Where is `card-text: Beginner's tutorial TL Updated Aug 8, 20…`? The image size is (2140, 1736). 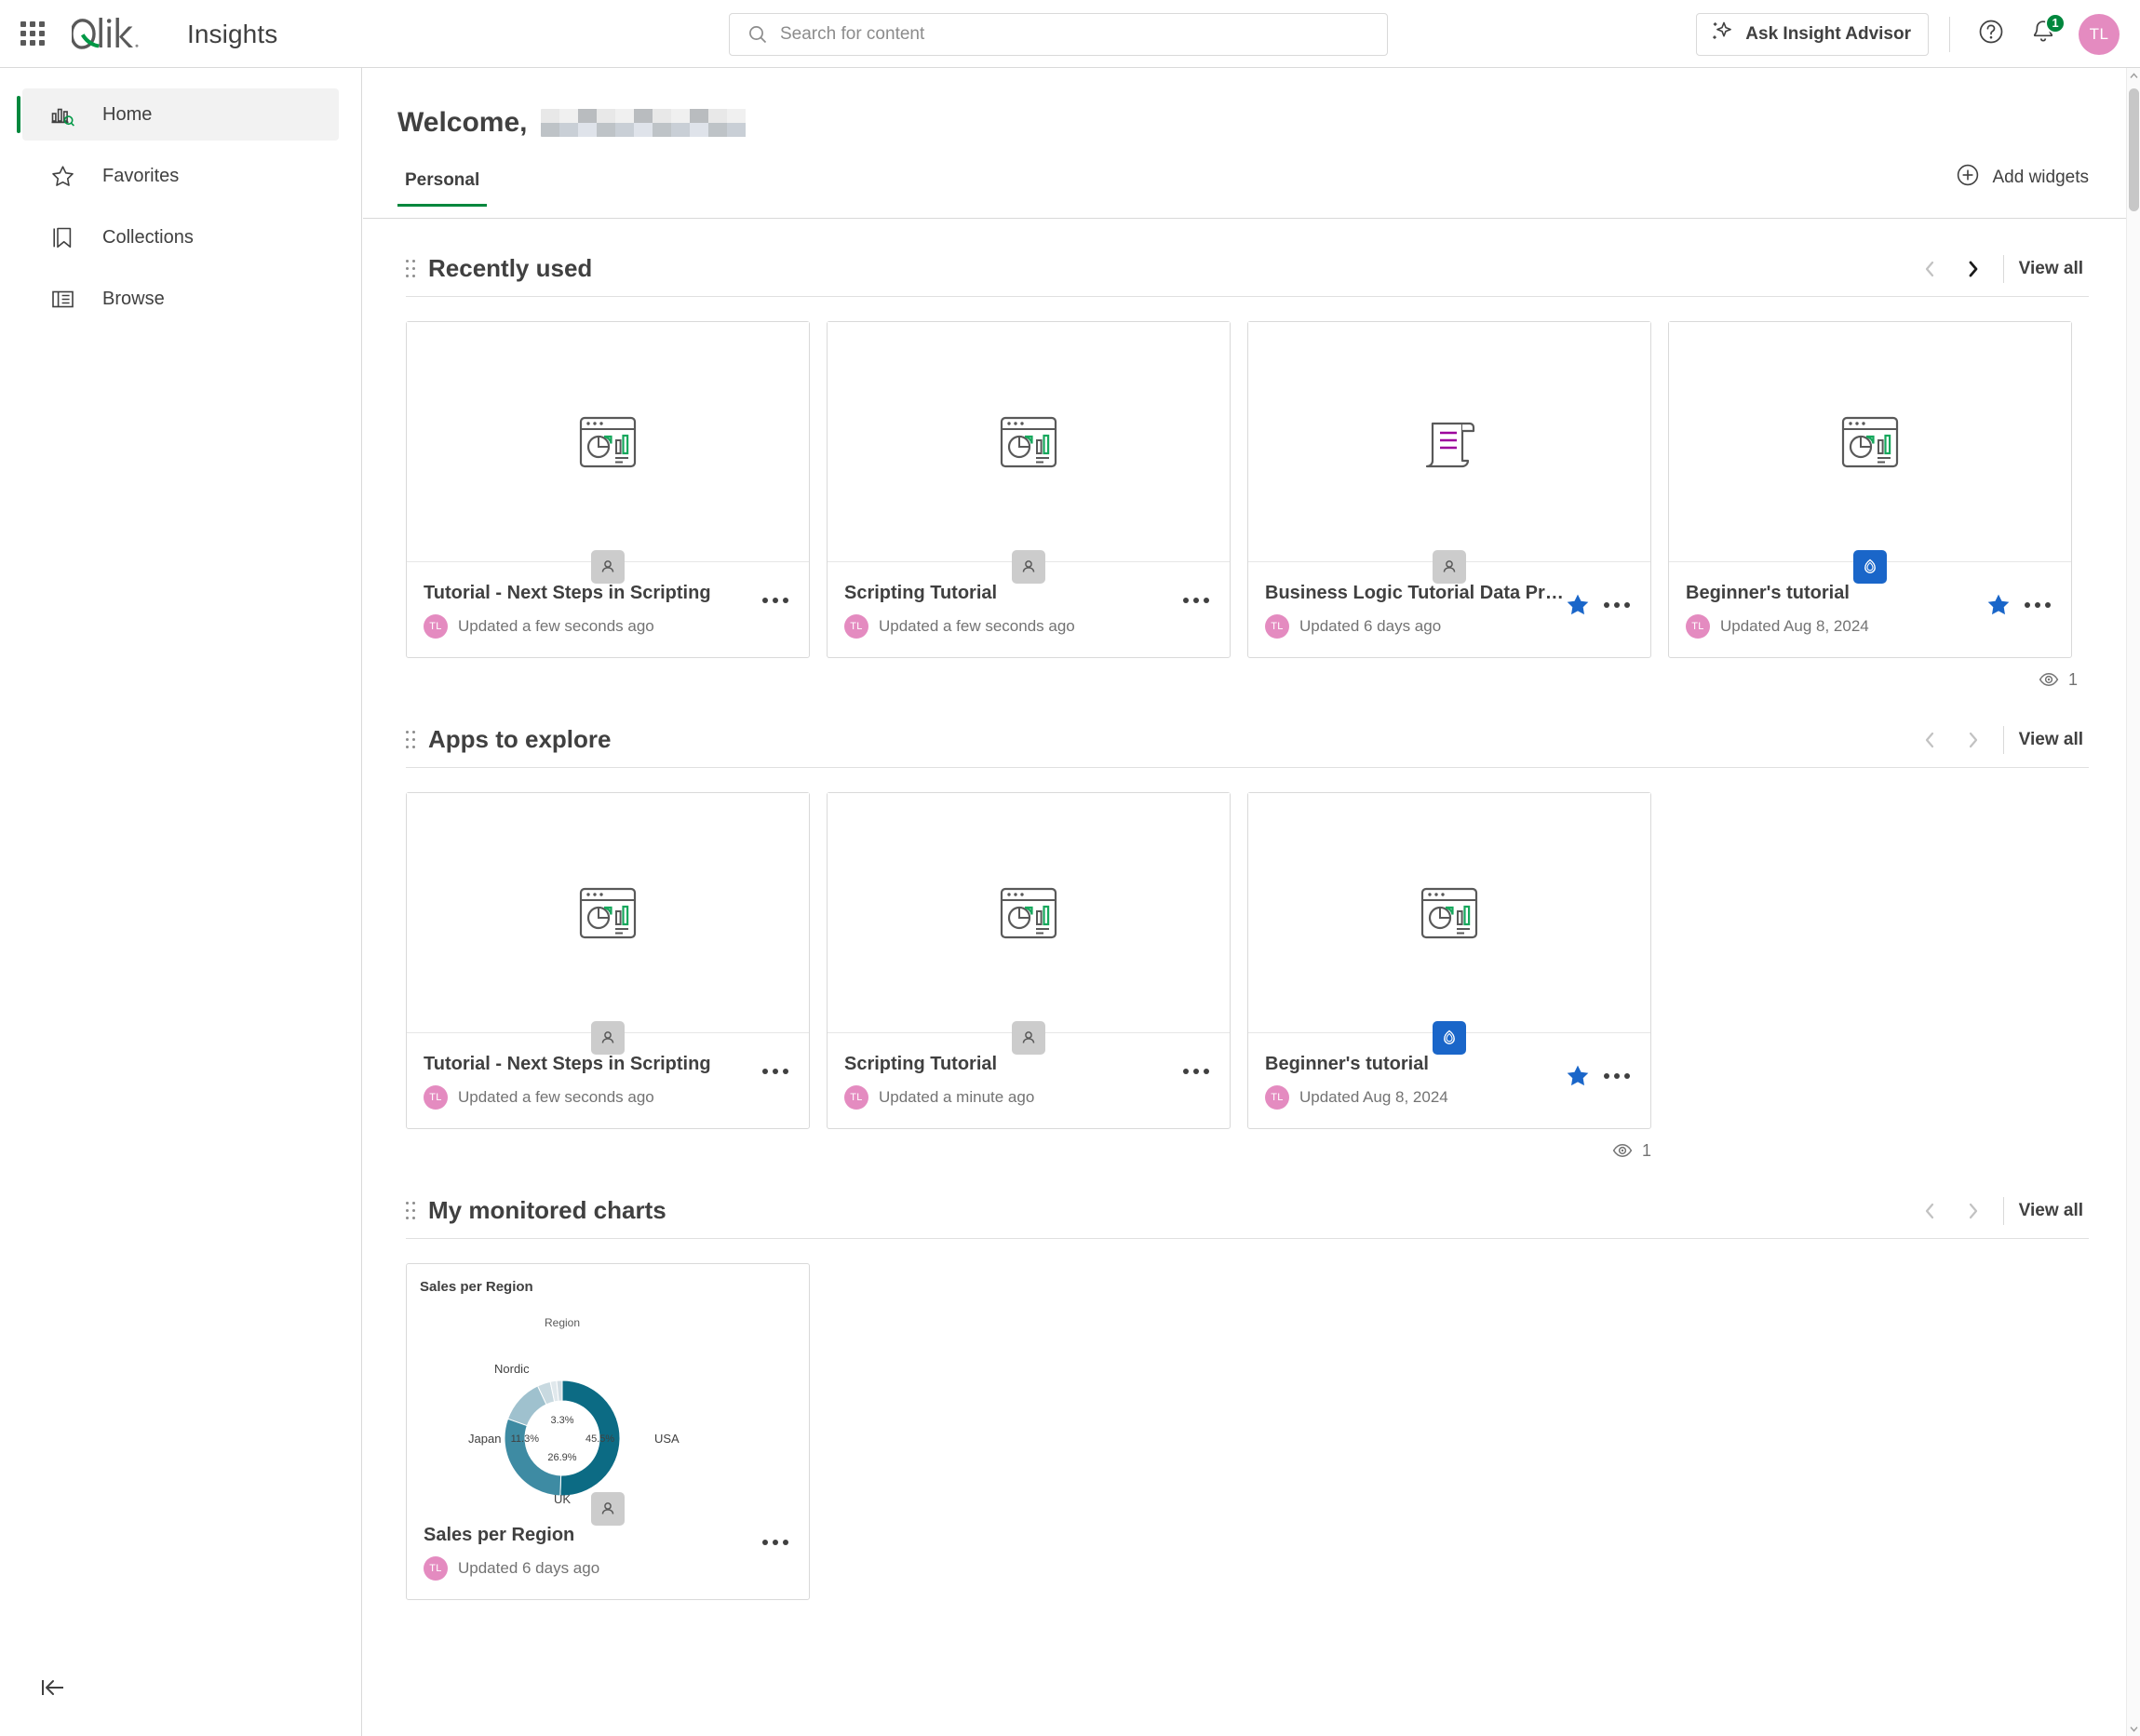
card-text: Beginner's tutorial TL Updated Aug 8, 20… is located at coordinates (1415, 1082).